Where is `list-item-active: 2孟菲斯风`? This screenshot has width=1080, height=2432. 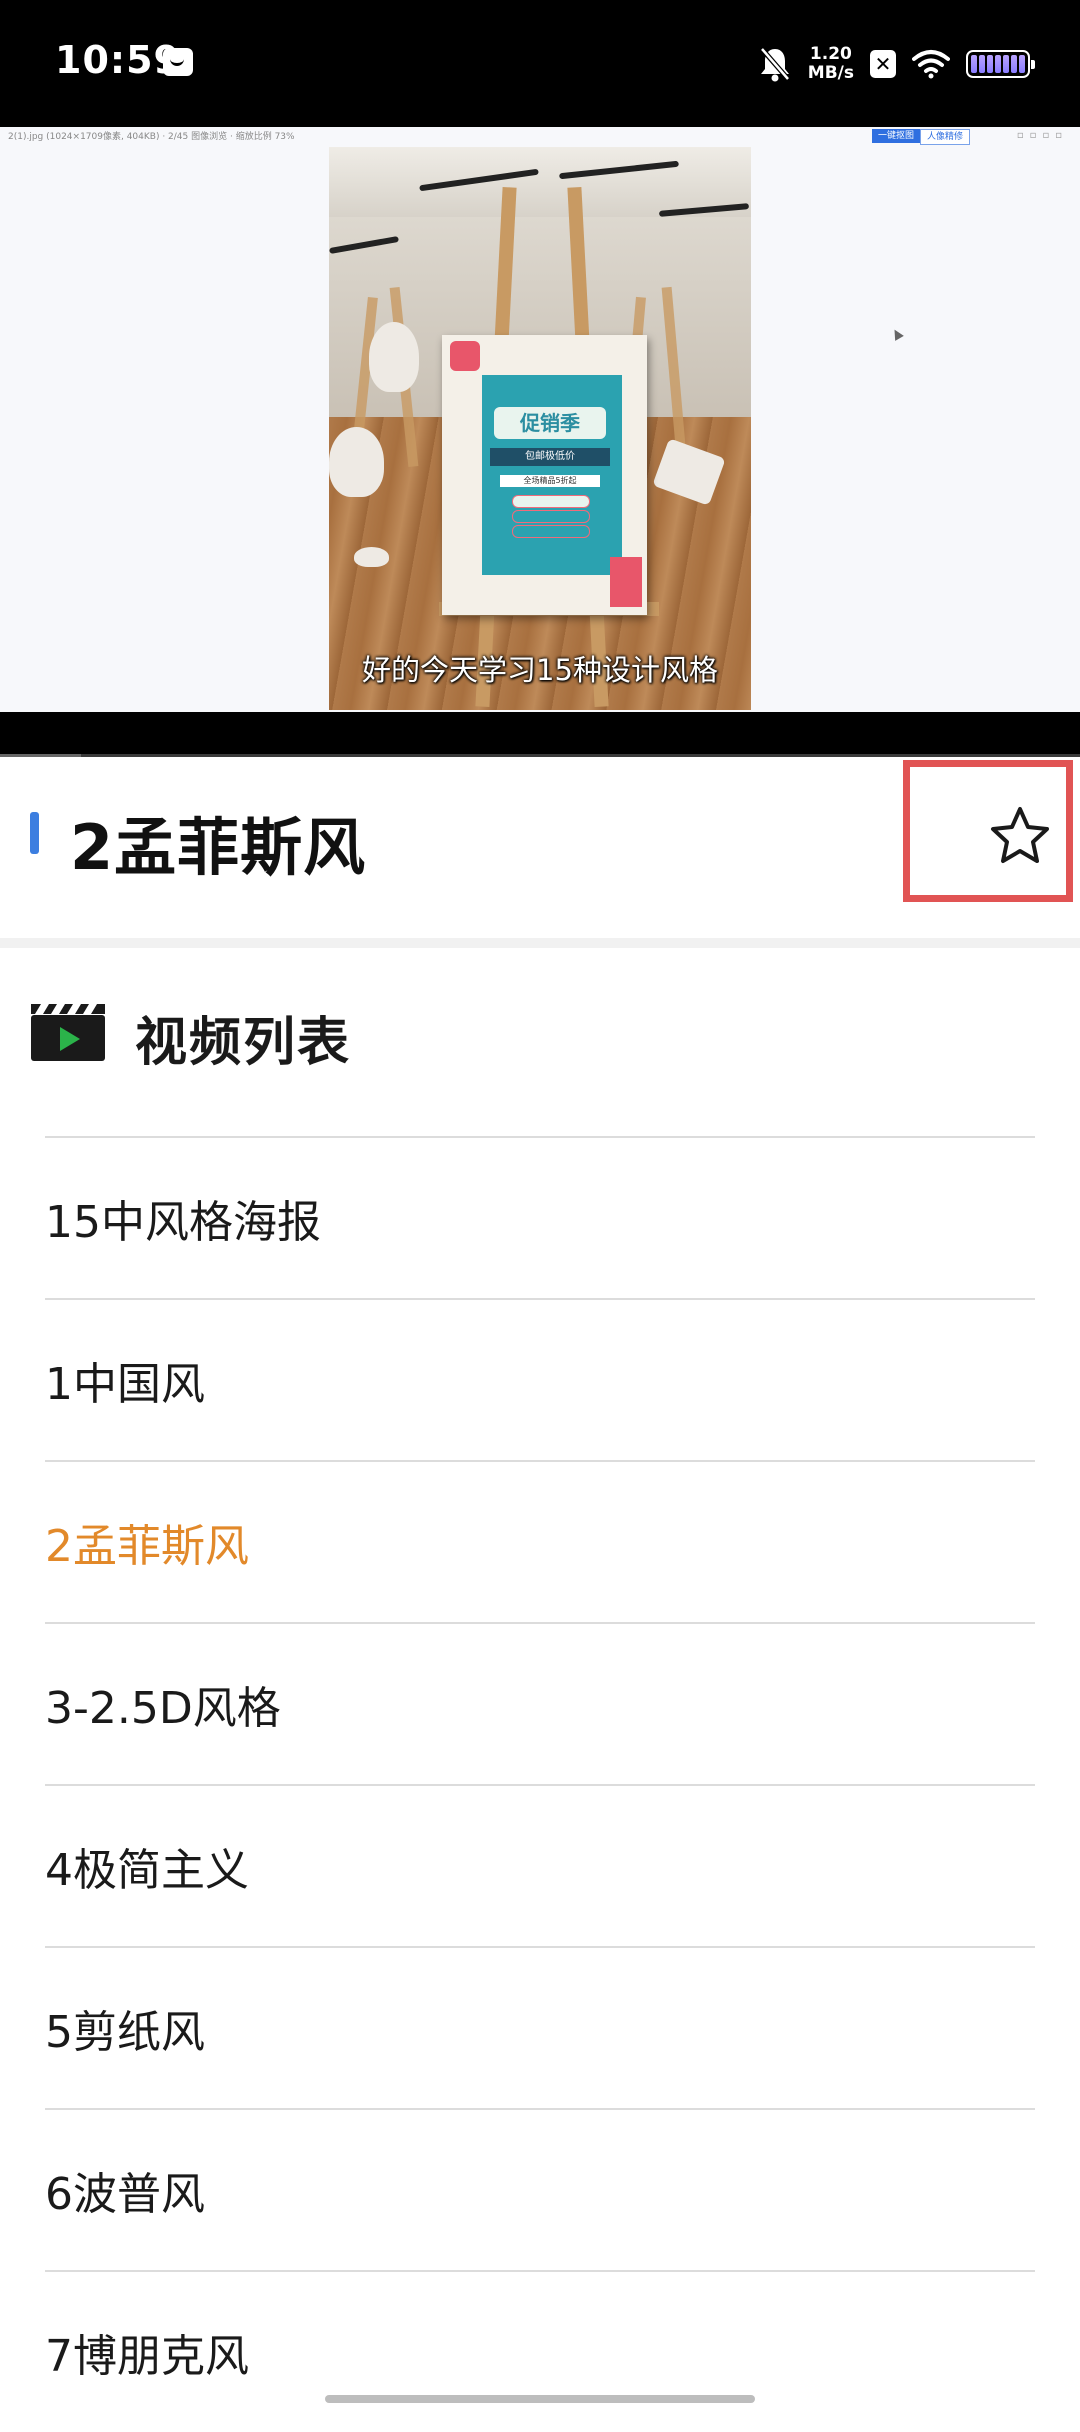 list-item-active: 2孟菲斯风 is located at coordinates (540, 1541).